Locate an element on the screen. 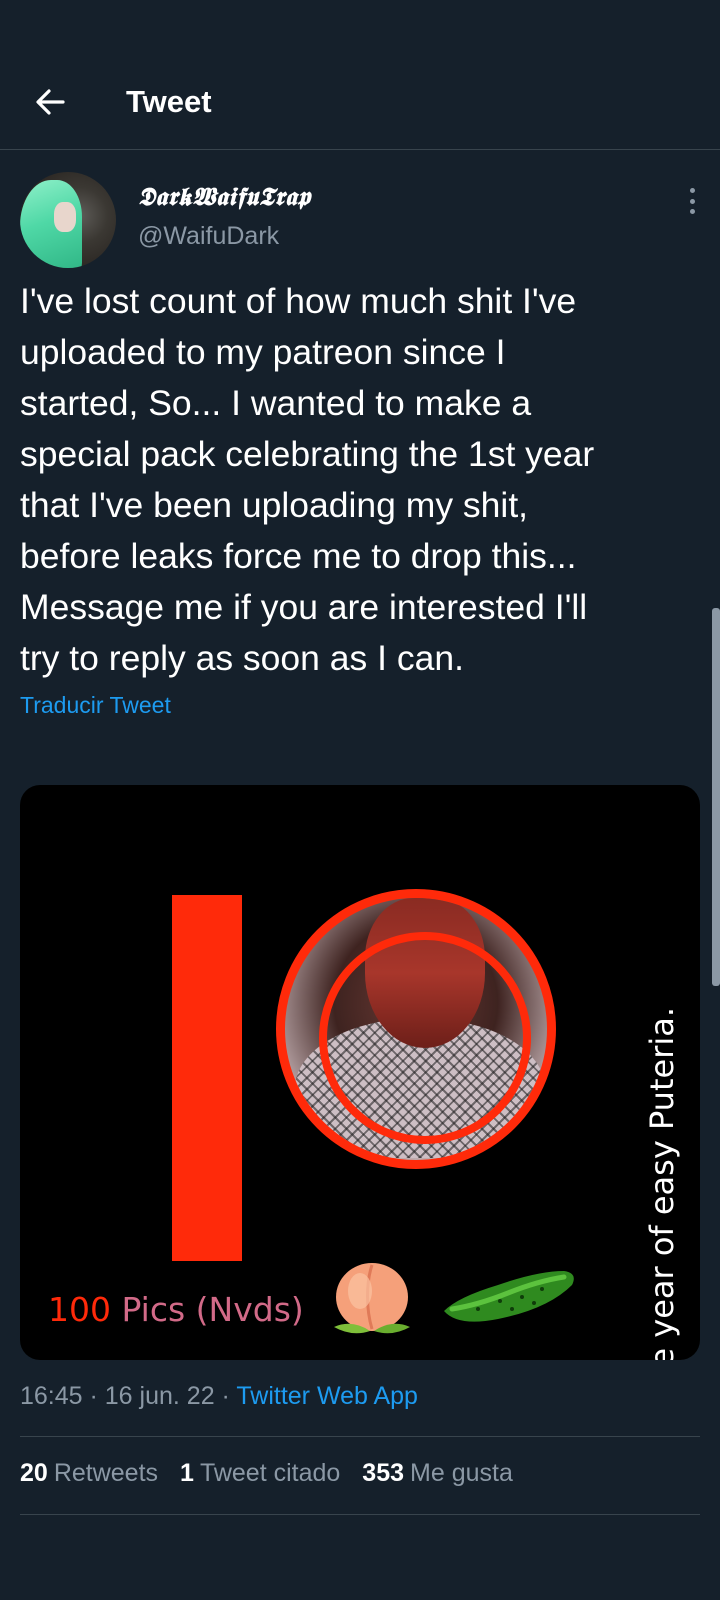 Image resolution: width=720 pixels, height=1600 pixels. pics-number: 100 is located at coordinates (79, 1309).